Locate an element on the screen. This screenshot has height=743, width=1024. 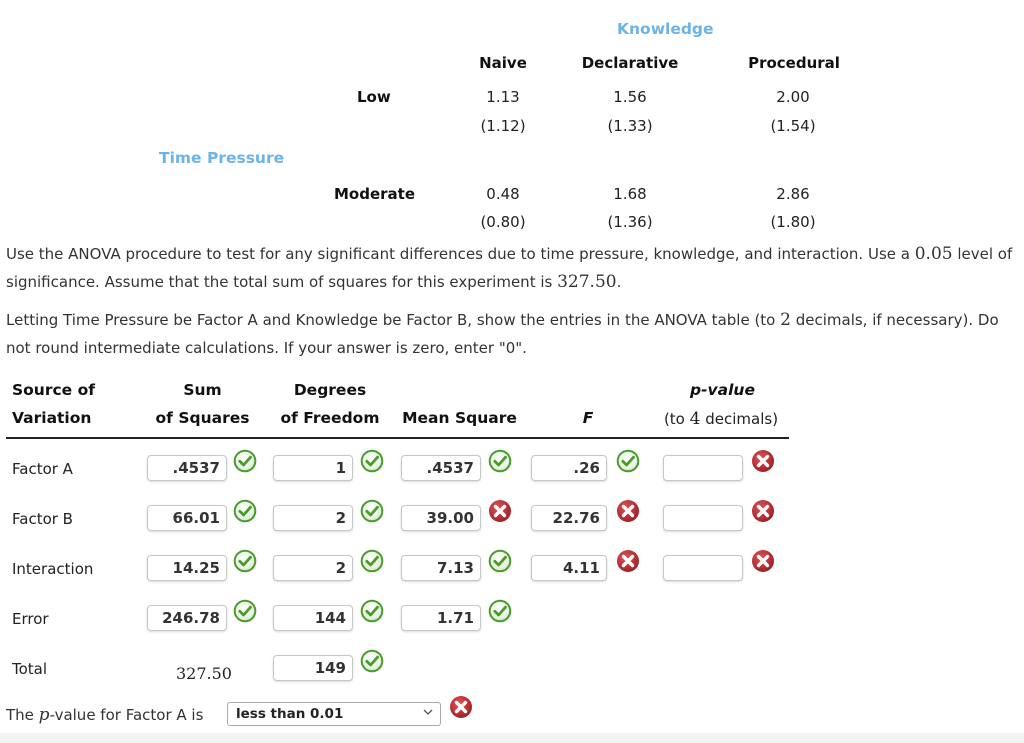
decimals-count: 2 is located at coordinates (785, 320).